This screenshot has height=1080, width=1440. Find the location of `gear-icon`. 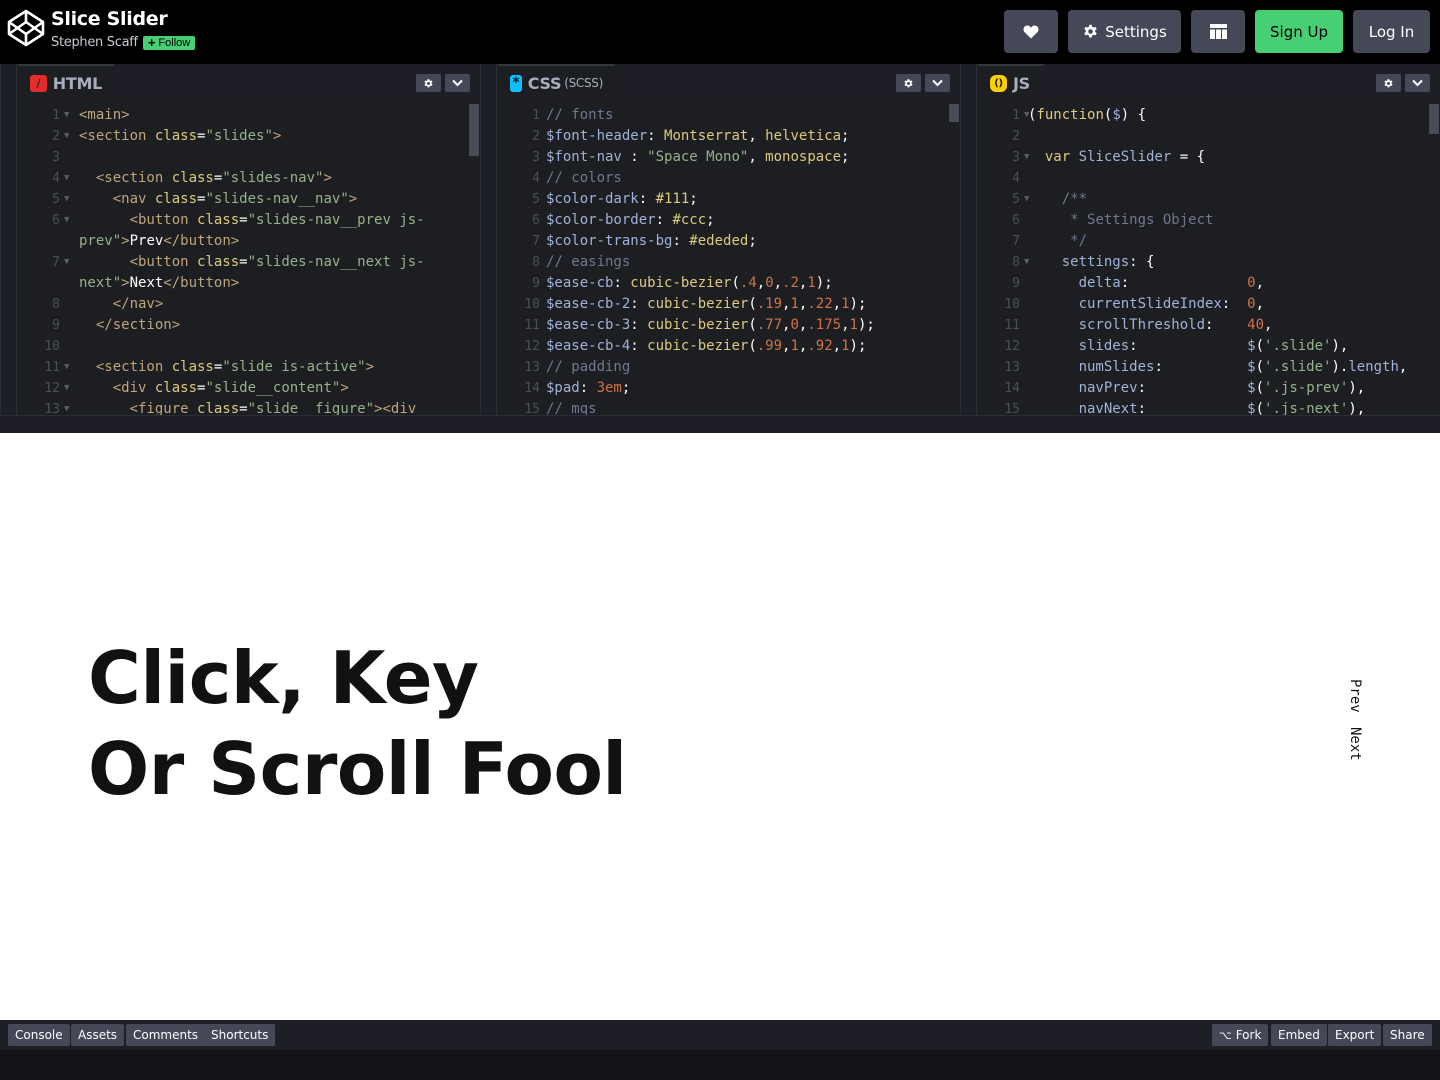

gear-icon is located at coordinates (1090, 31).